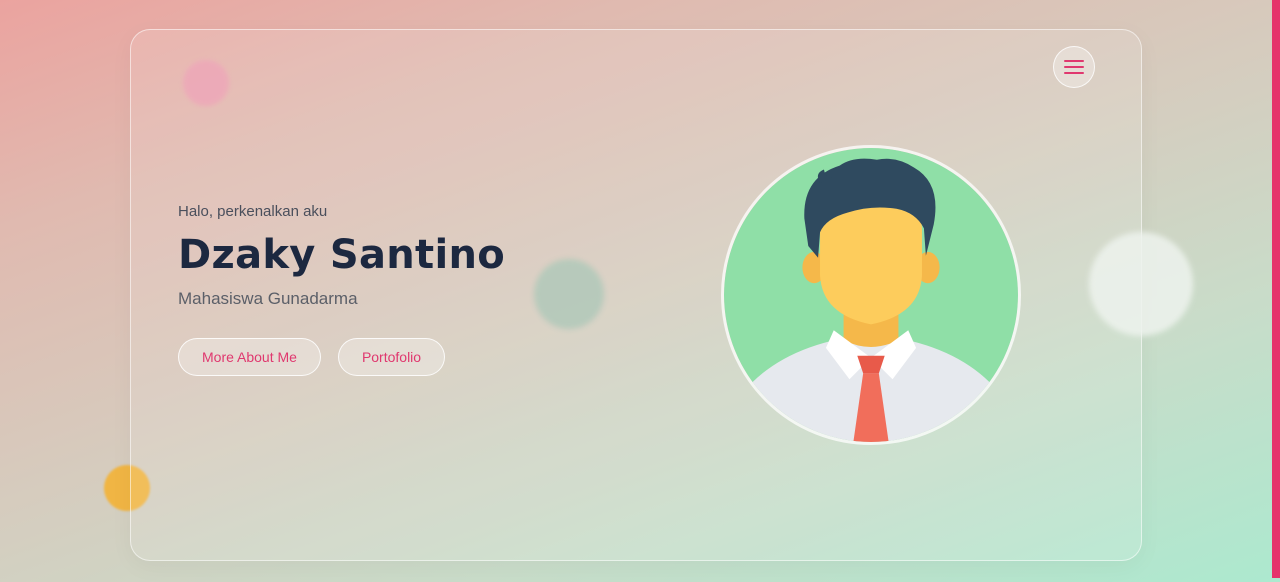 This screenshot has width=1280, height=582. I want to click on hero-name: Dzaky Santino, so click(342, 255).